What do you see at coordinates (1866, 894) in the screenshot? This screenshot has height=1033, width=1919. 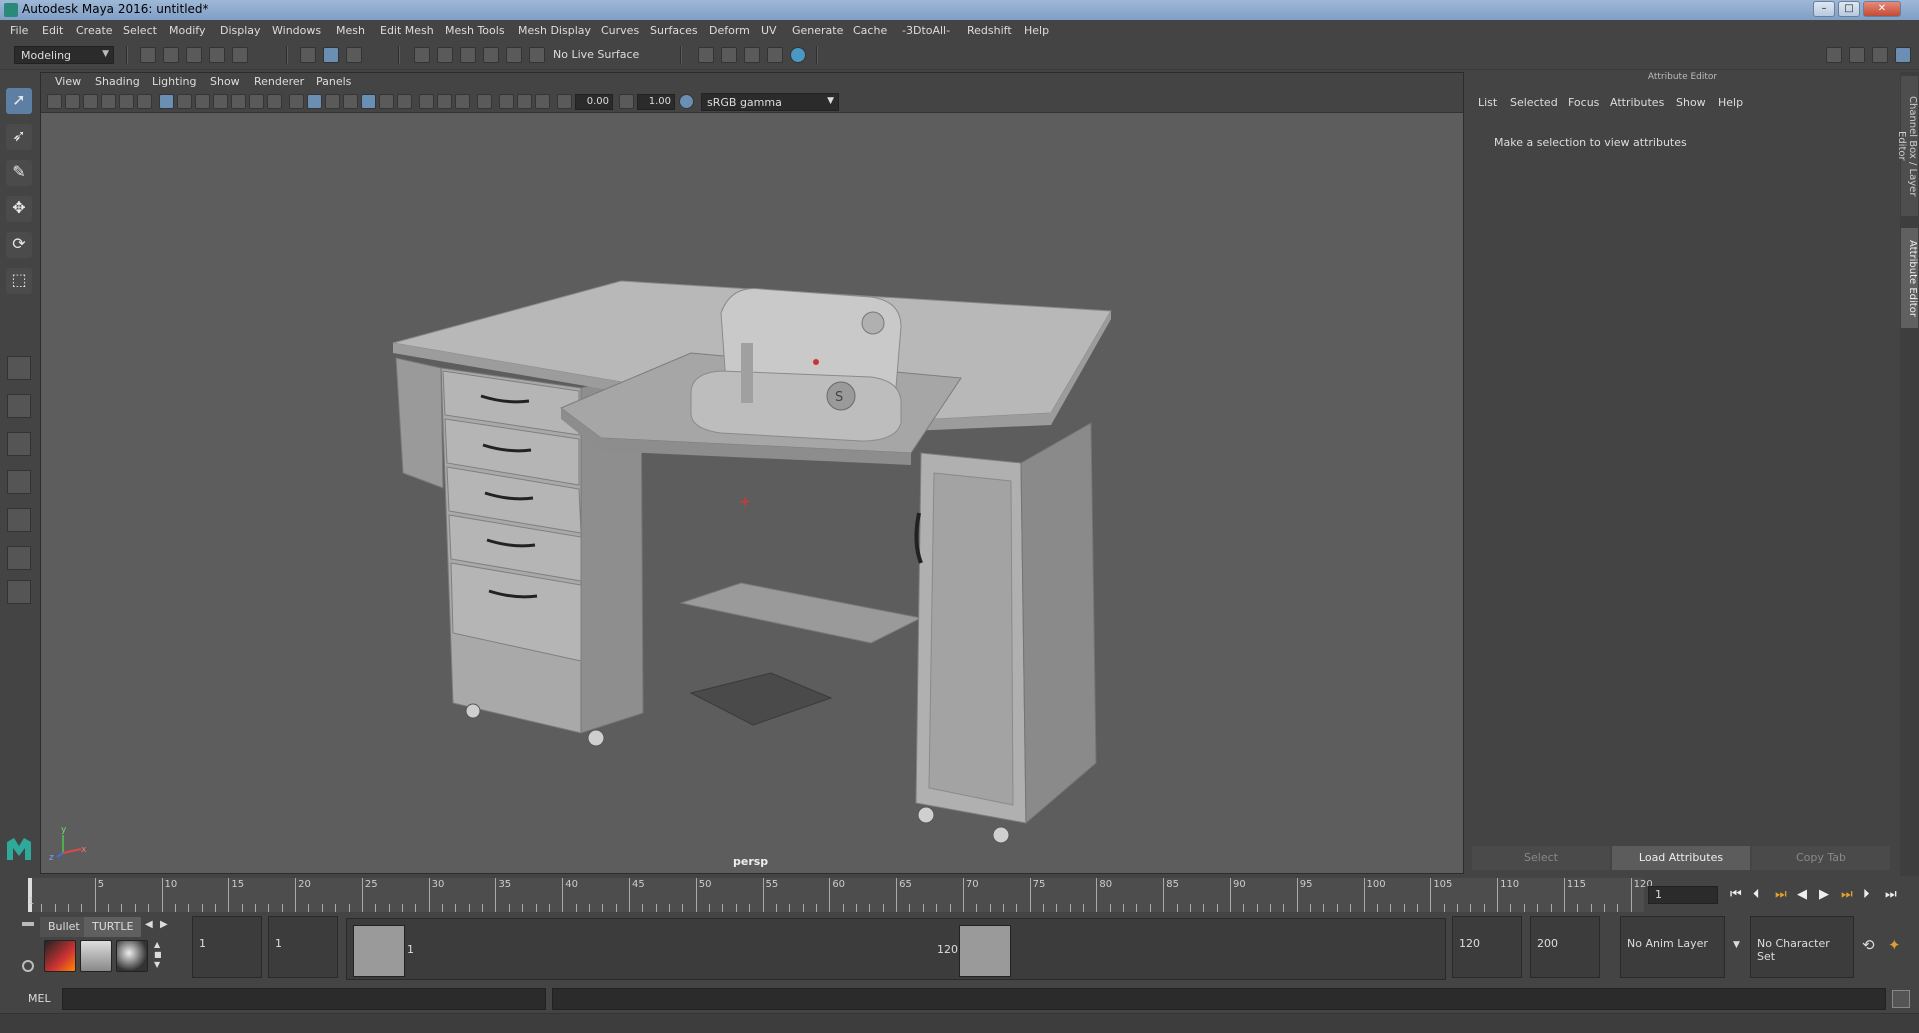 I see `step-forward-frame-icon: ⏵` at bounding box center [1866, 894].